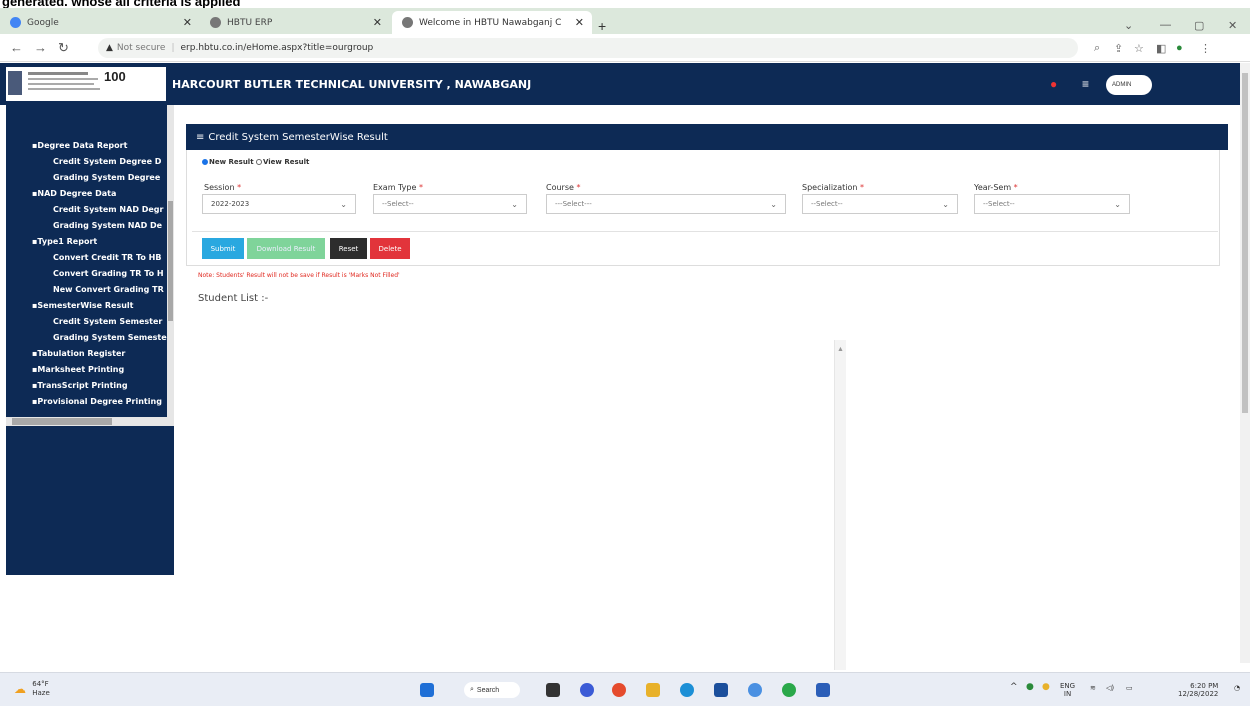 The height and width of the screenshot is (706, 1250). Describe the element at coordinates (1085, 84) in the screenshot. I see `hamburger-icon: ≡` at that location.